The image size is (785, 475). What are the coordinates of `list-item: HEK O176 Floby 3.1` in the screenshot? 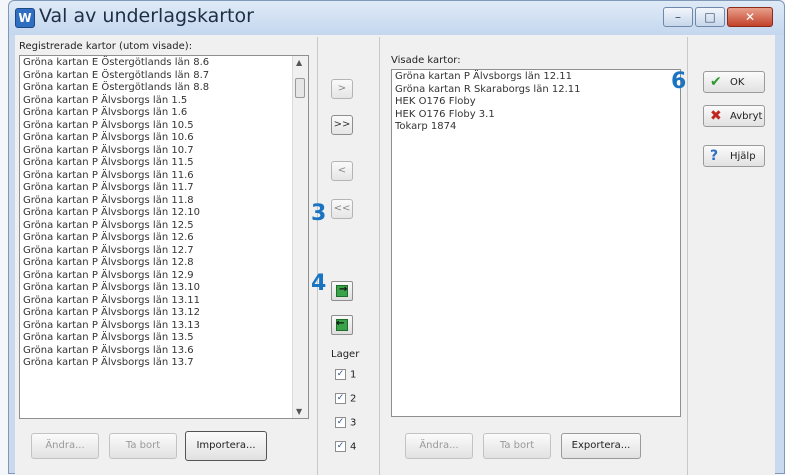 It's located at (536, 115).